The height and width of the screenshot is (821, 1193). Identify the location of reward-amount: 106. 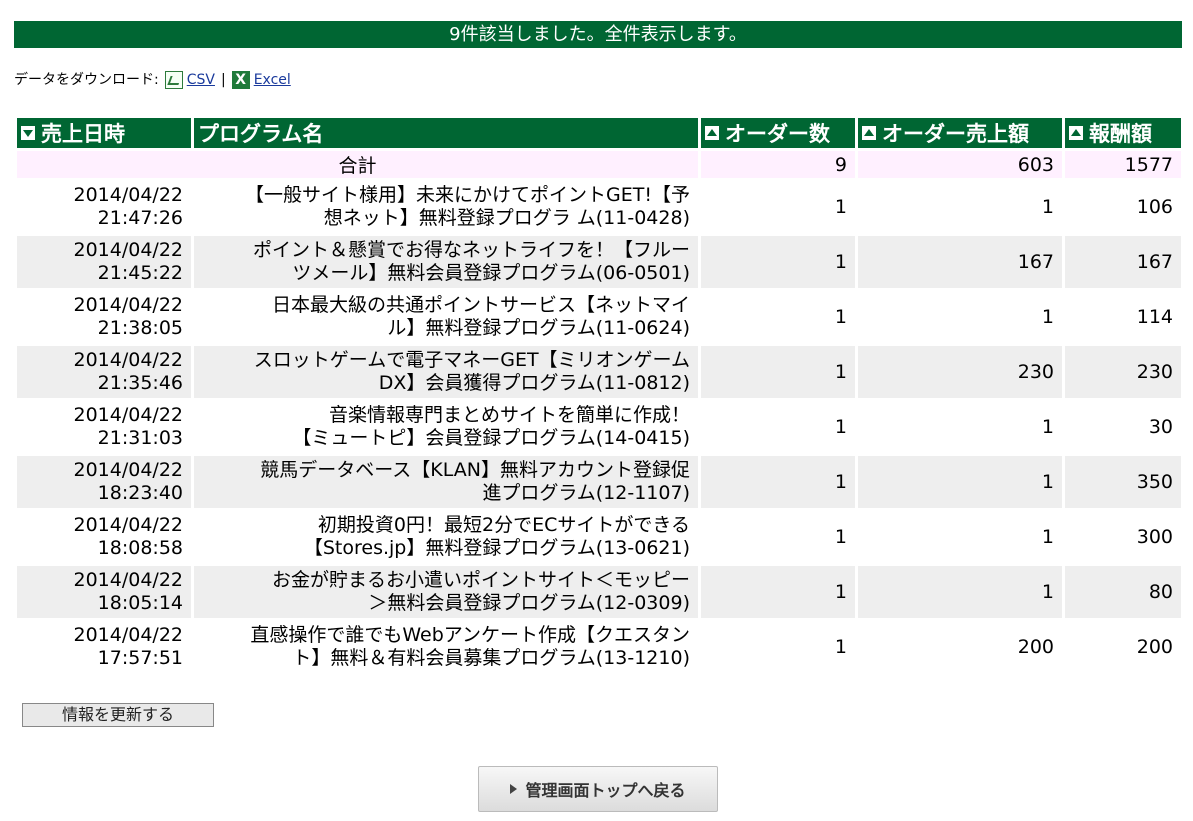
(1154, 207).